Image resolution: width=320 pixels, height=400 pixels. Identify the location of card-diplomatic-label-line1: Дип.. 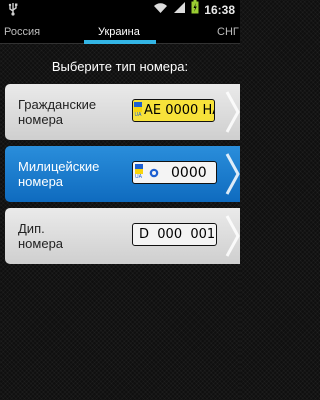
(31, 228).